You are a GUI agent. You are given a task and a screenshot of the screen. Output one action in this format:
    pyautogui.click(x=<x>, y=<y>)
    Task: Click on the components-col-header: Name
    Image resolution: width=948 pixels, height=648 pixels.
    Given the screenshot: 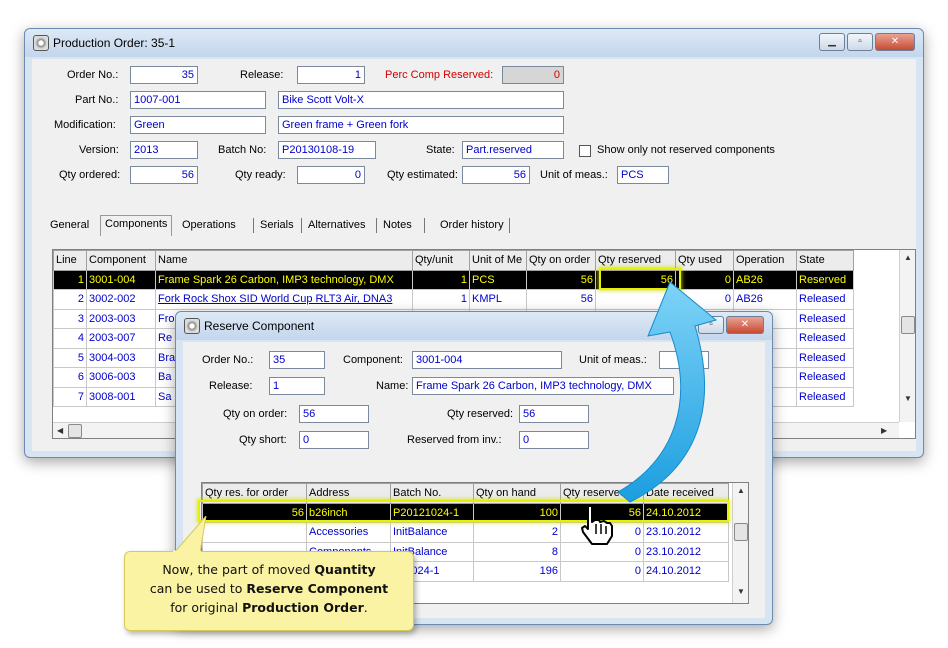 What is the action you would take?
    pyautogui.click(x=284, y=260)
    